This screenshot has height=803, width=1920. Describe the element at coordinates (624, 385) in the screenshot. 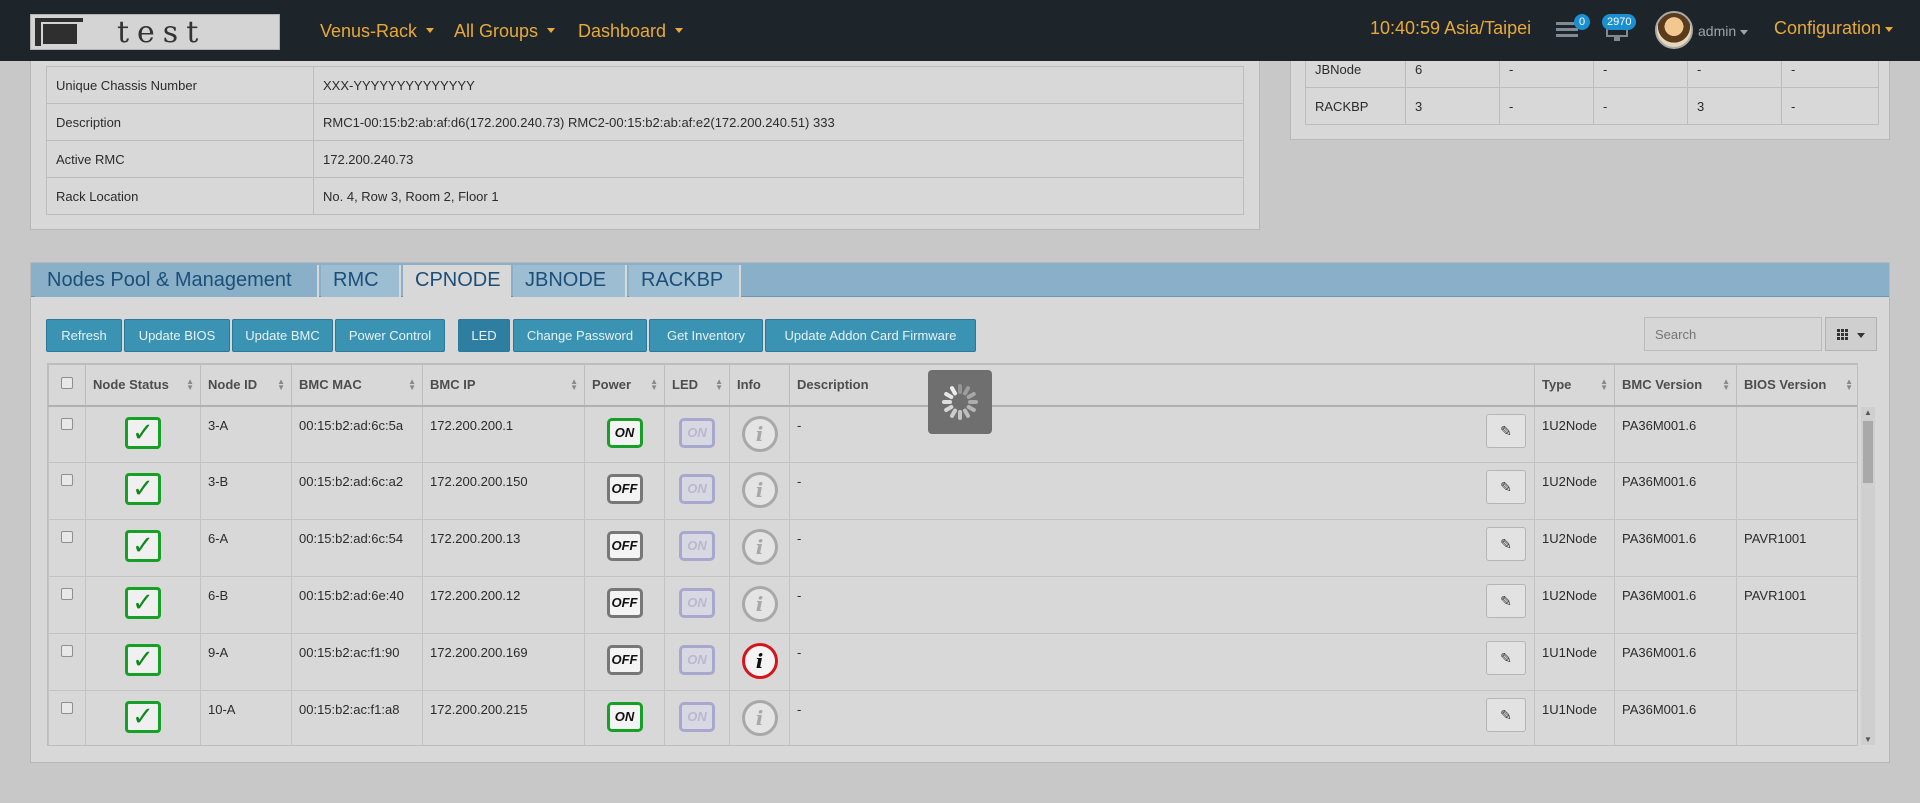

I see `col-power: Power ▲ ▼` at that location.